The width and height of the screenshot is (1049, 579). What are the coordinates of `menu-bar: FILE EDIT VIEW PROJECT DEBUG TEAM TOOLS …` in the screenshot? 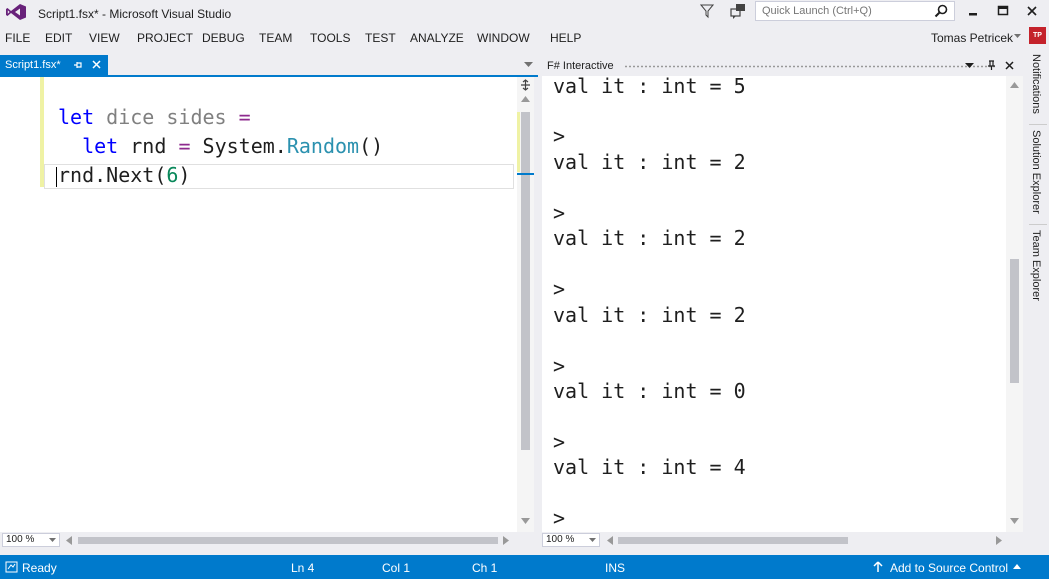 It's located at (524, 38).